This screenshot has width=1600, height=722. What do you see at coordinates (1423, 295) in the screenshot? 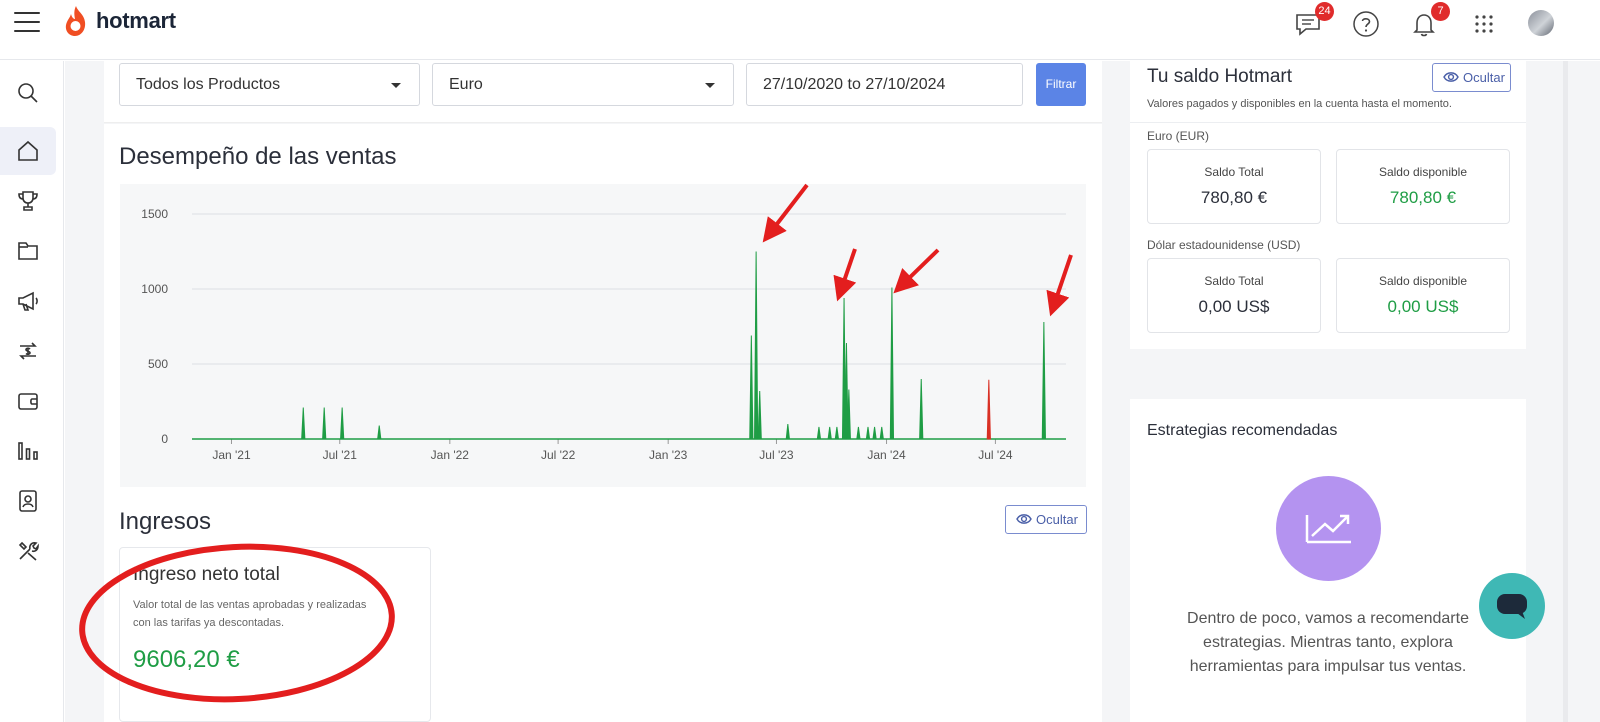
I see `usd-available-box: Saldo disponible 0,00 US$` at bounding box center [1423, 295].